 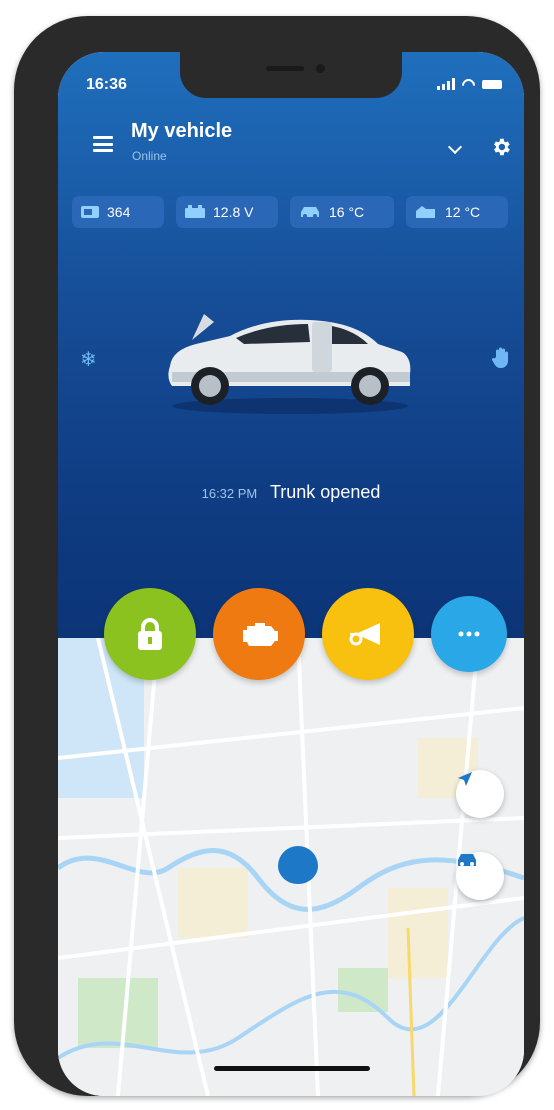 What do you see at coordinates (181, 131) in the screenshot?
I see `vehicle-title: My vehicle` at bounding box center [181, 131].